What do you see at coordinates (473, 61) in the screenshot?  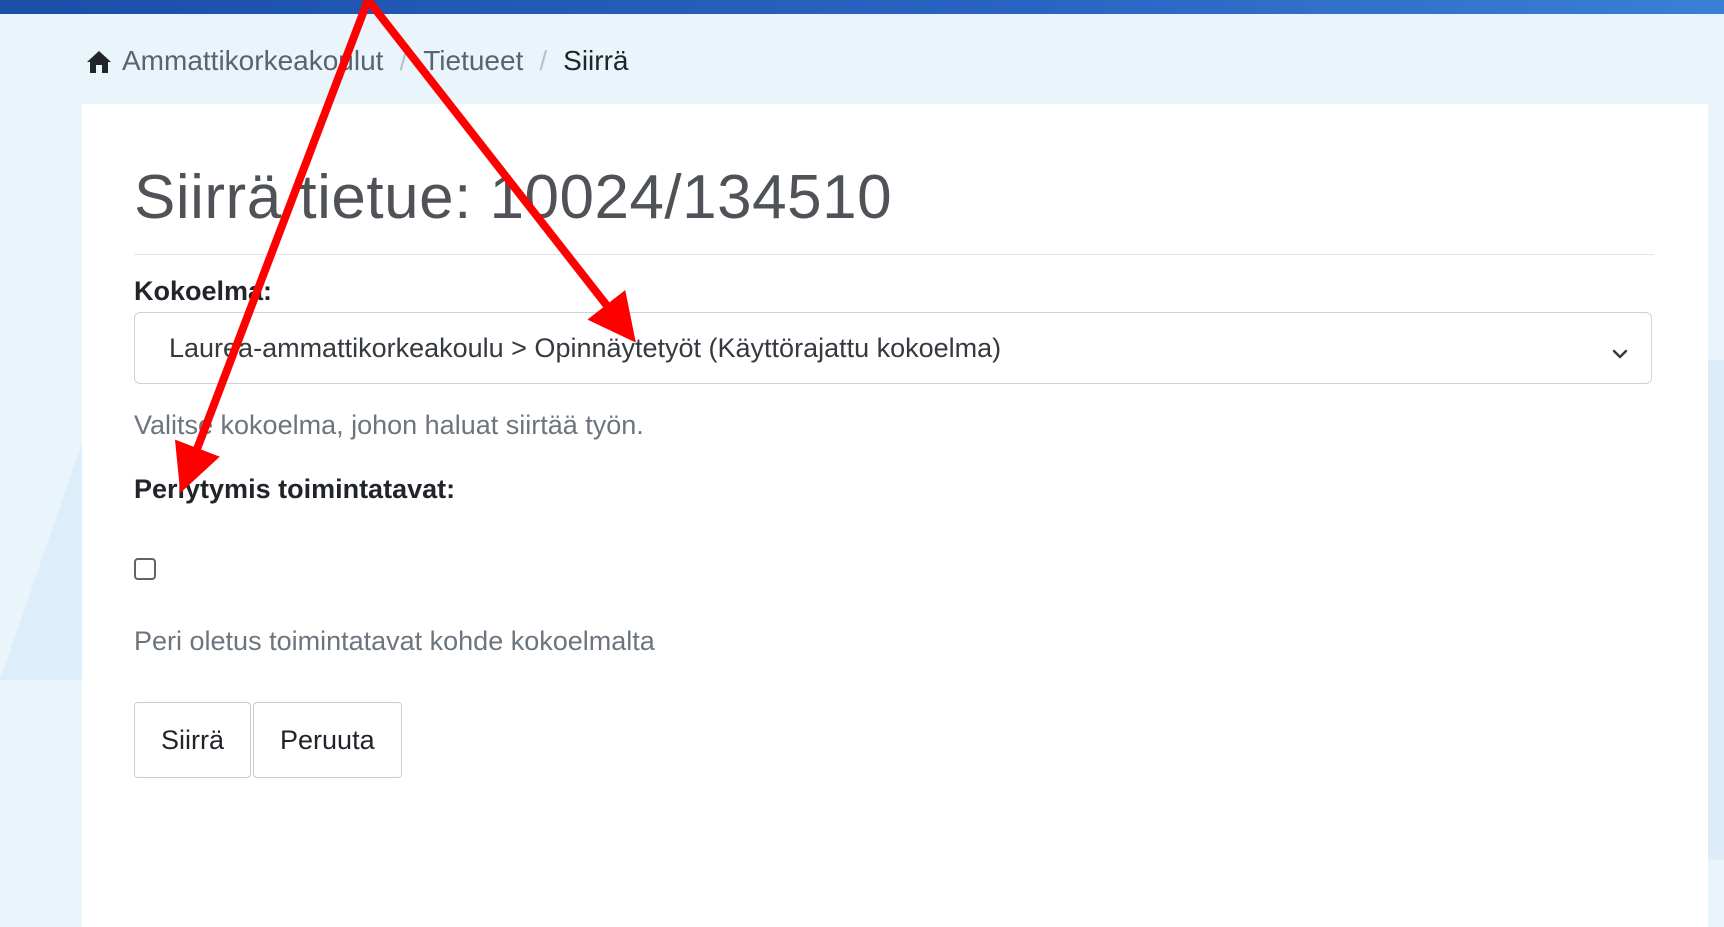 I see `breadcrumb-link-tietueet: Tietueet` at bounding box center [473, 61].